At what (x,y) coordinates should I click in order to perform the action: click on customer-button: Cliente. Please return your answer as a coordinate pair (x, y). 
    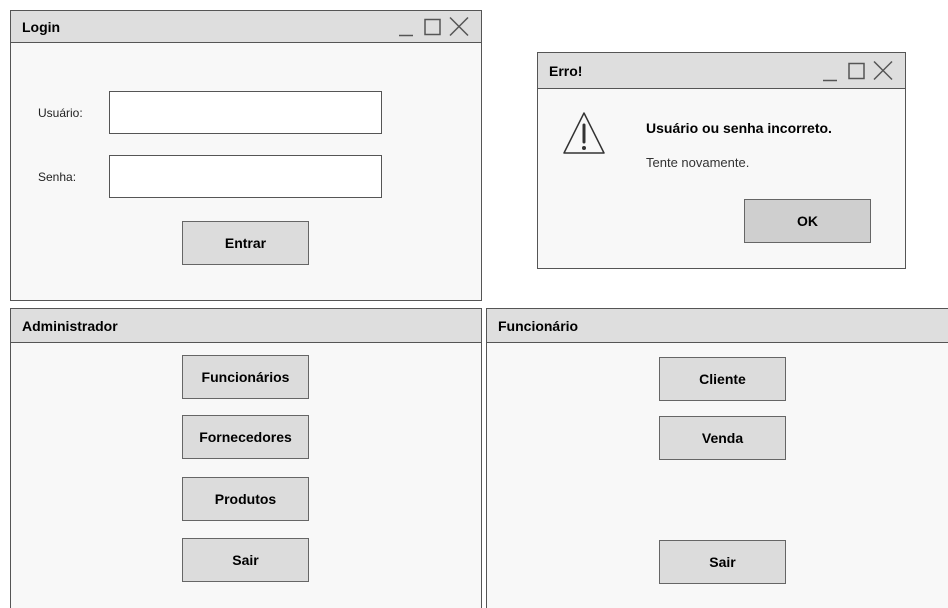
    Looking at the image, I should click on (722, 379).